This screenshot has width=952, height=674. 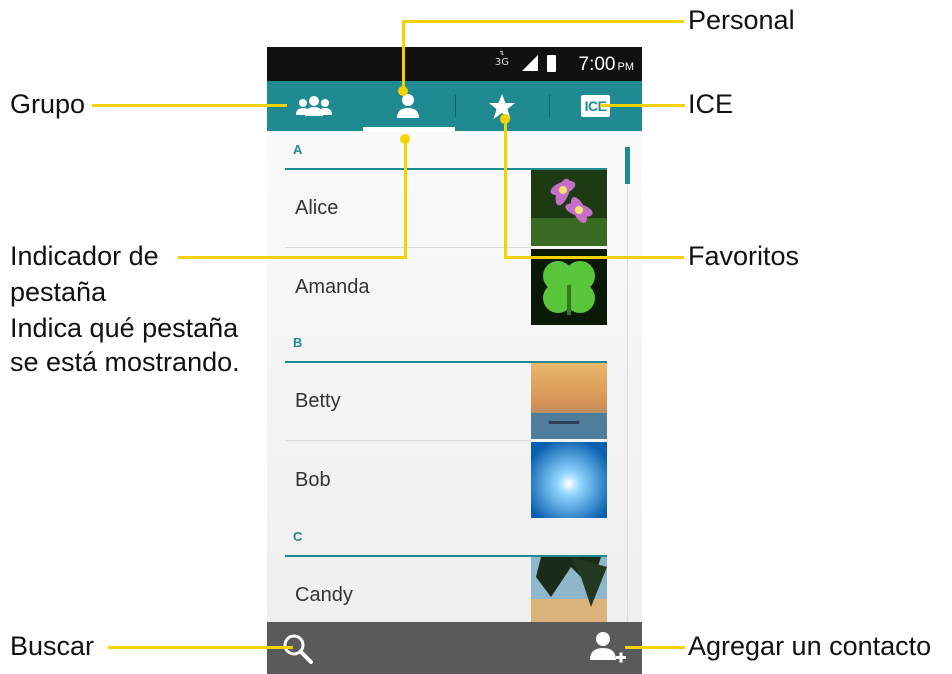 What do you see at coordinates (298, 149) in the screenshot?
I see `section-letter: A` at bounding box center [298, 149].